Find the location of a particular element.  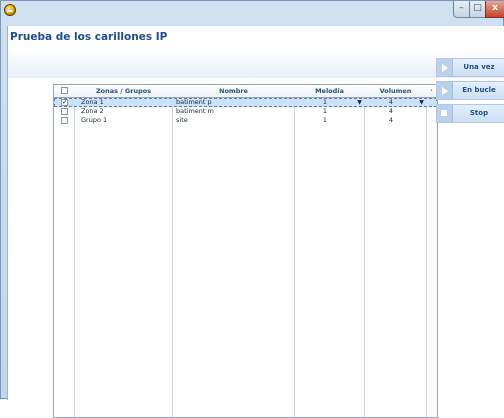

column-header-zones: Zonas / Grupos is located at coordinates (123, 91).